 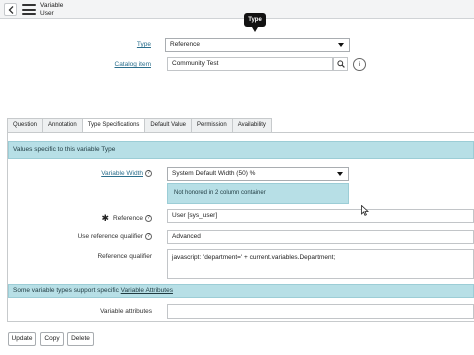 I want to click on reference-label-wrap: ✱ Reference?, so click(x=121, y=218).